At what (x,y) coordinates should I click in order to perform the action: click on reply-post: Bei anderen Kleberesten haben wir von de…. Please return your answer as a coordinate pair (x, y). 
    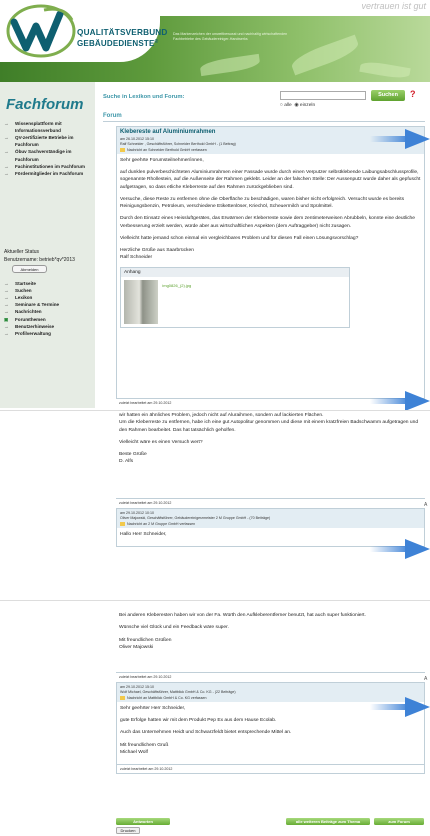
    Looking at the image, I should click on (270, 635).